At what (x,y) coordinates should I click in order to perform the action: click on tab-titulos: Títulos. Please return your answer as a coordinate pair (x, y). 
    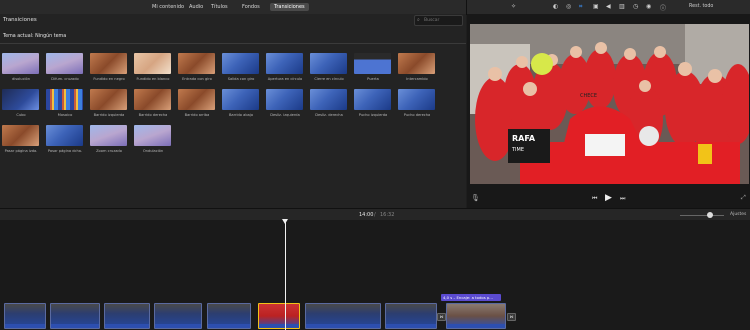
    Looking at the image, I should click on (219, 7).